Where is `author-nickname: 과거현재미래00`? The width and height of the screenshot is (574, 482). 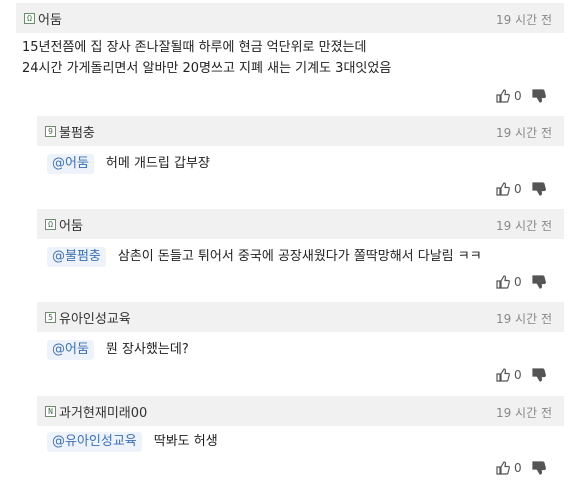 author-nickname: 과거현재미래00 is located at coordinates (103, 411).